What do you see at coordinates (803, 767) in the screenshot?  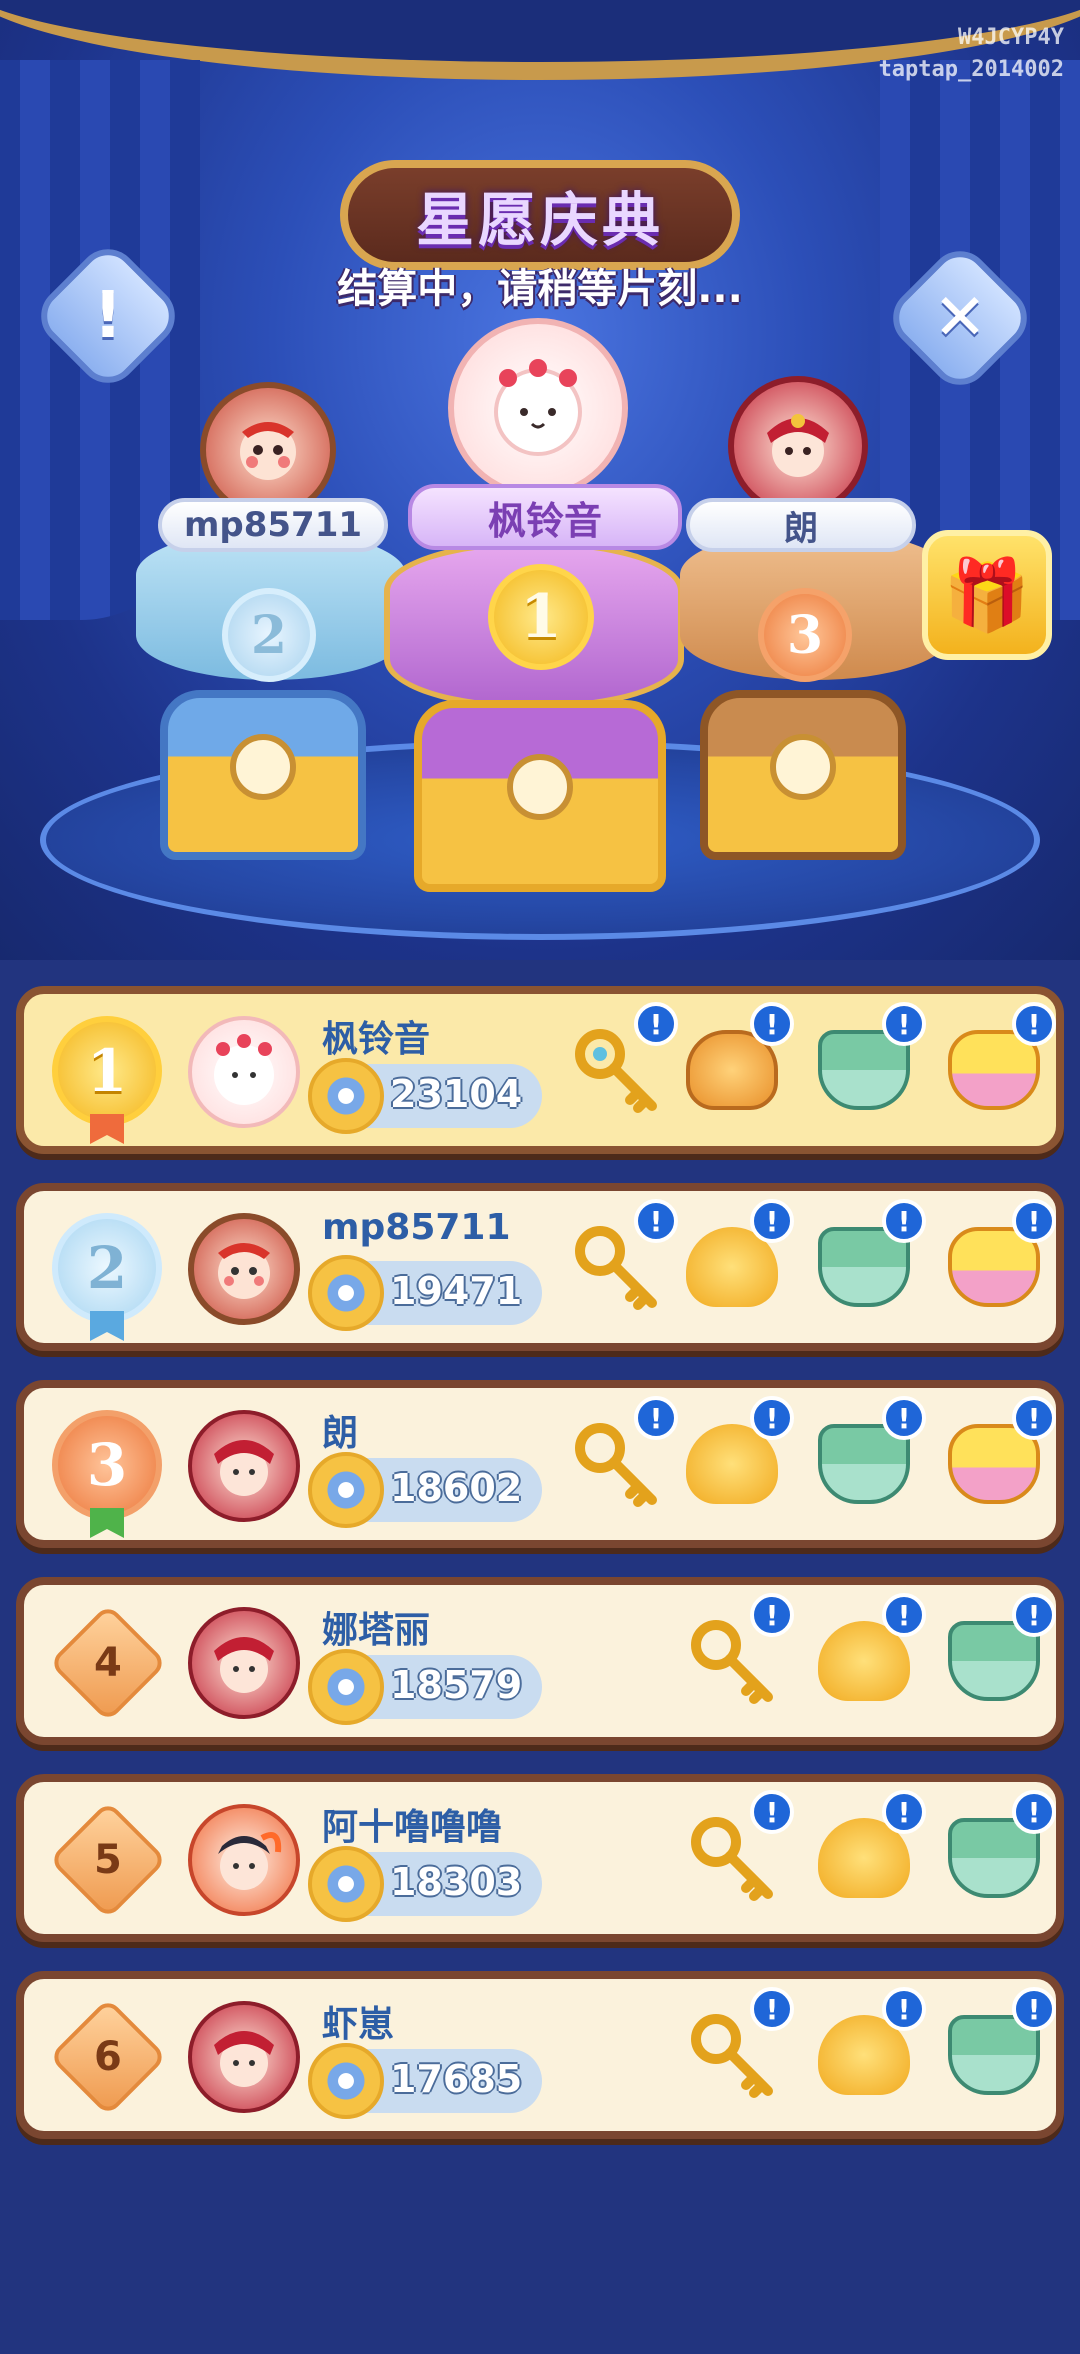 I see `lock-icon` at bounding box center [803, 767].